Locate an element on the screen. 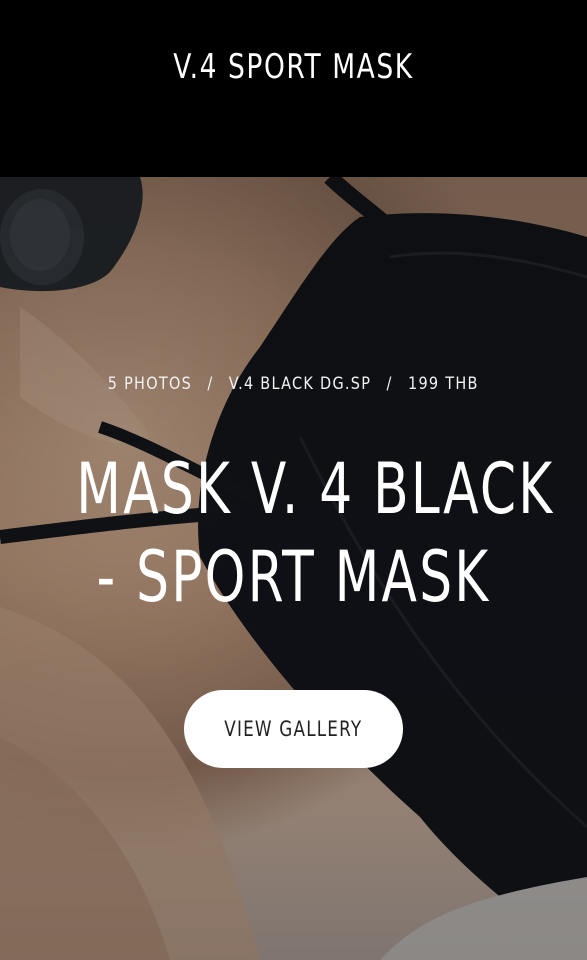  hero-meta-line: 5 PHOTOS / V.4 BLACK DG.SP / 199 THB is located at coordinates (293, 384).